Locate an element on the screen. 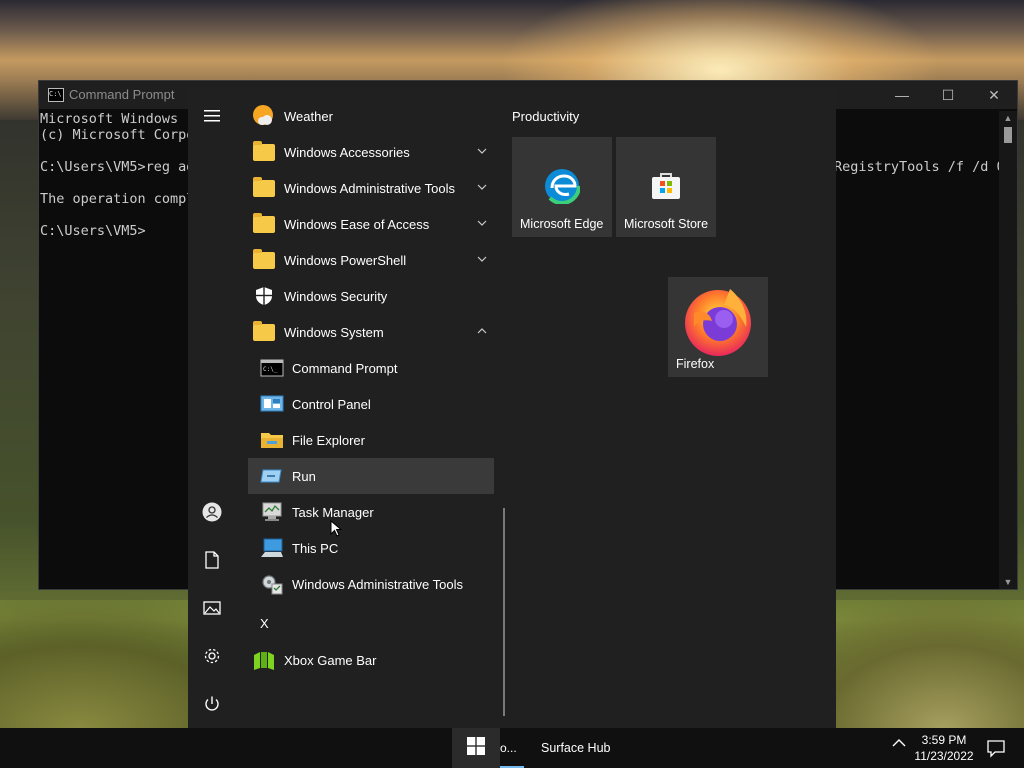 This screenshot has width=1024, height=768. app-list-scrollbar is located at coordinates (504, 612).